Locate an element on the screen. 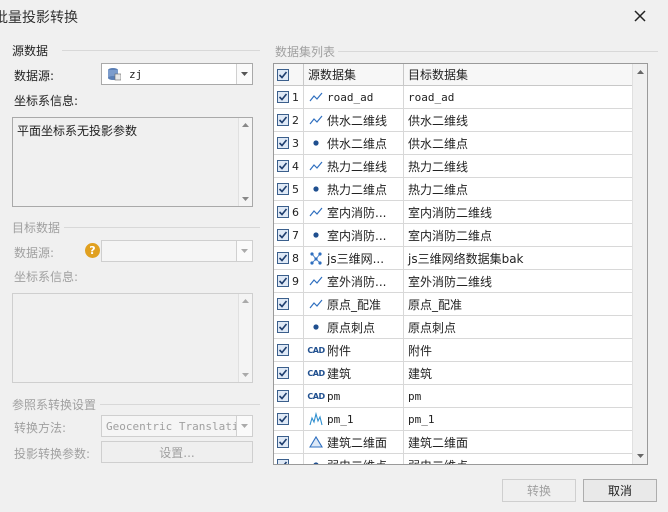  table-row: pm_1 pm_1 is located at coordinates (453, 419).